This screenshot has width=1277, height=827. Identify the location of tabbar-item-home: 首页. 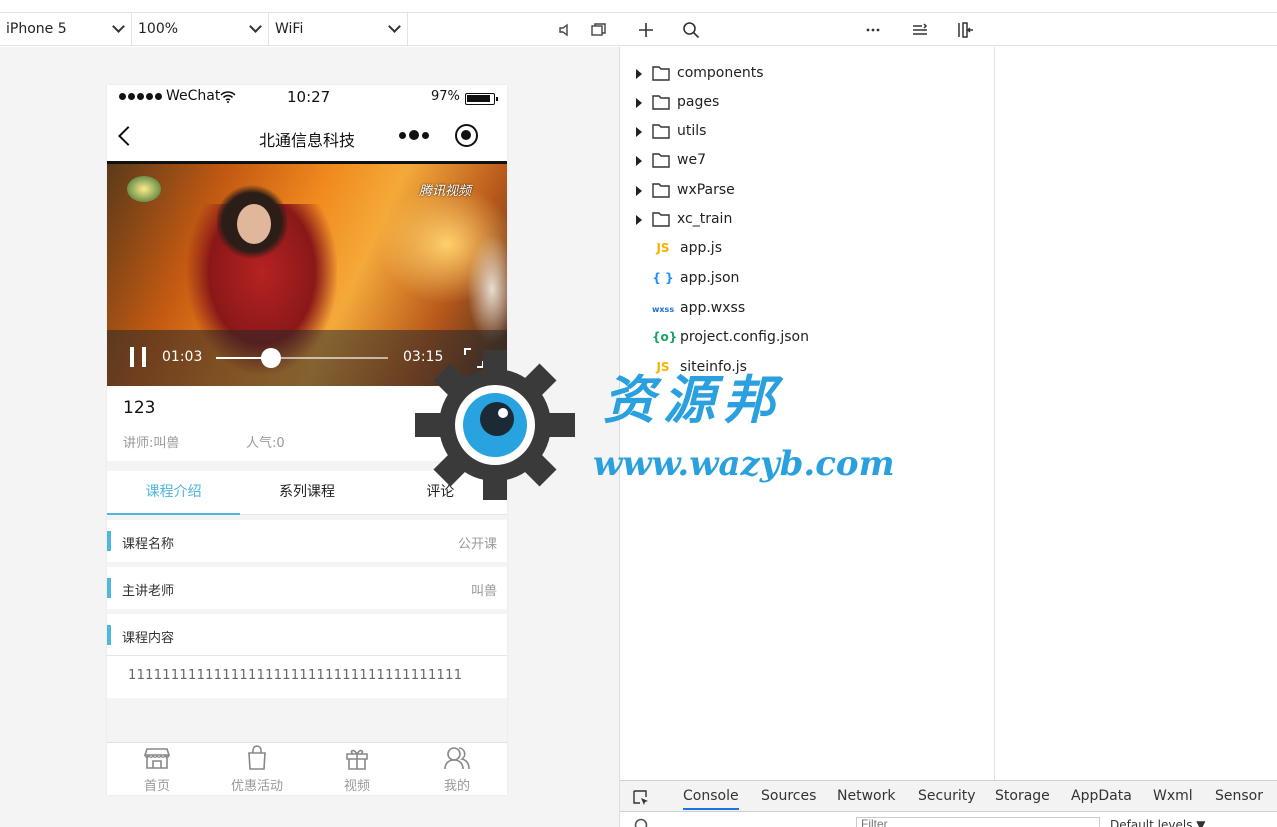
(157, 769).